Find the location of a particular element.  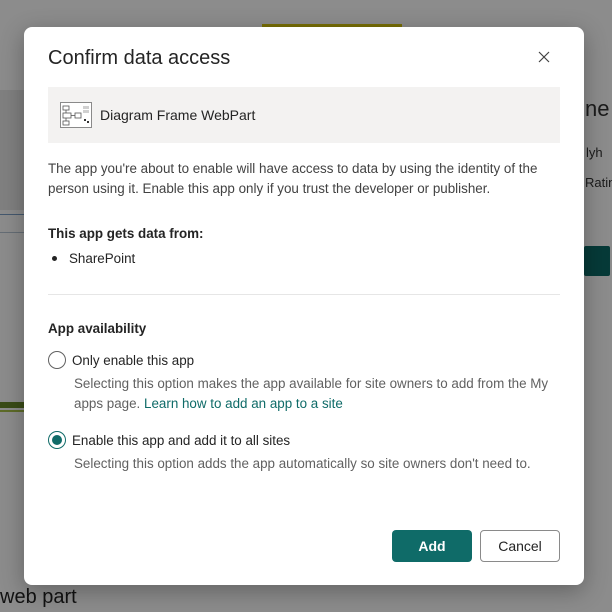

list-item: SharePoint is located at coordinates (91, 258).